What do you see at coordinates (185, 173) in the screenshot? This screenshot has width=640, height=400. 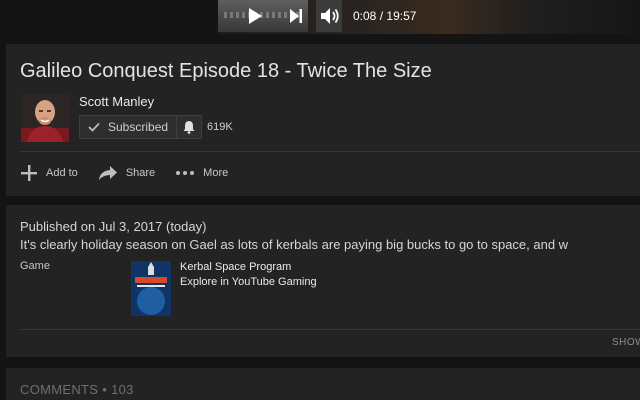 I see `more-icon` at bounding box center [185, 173].